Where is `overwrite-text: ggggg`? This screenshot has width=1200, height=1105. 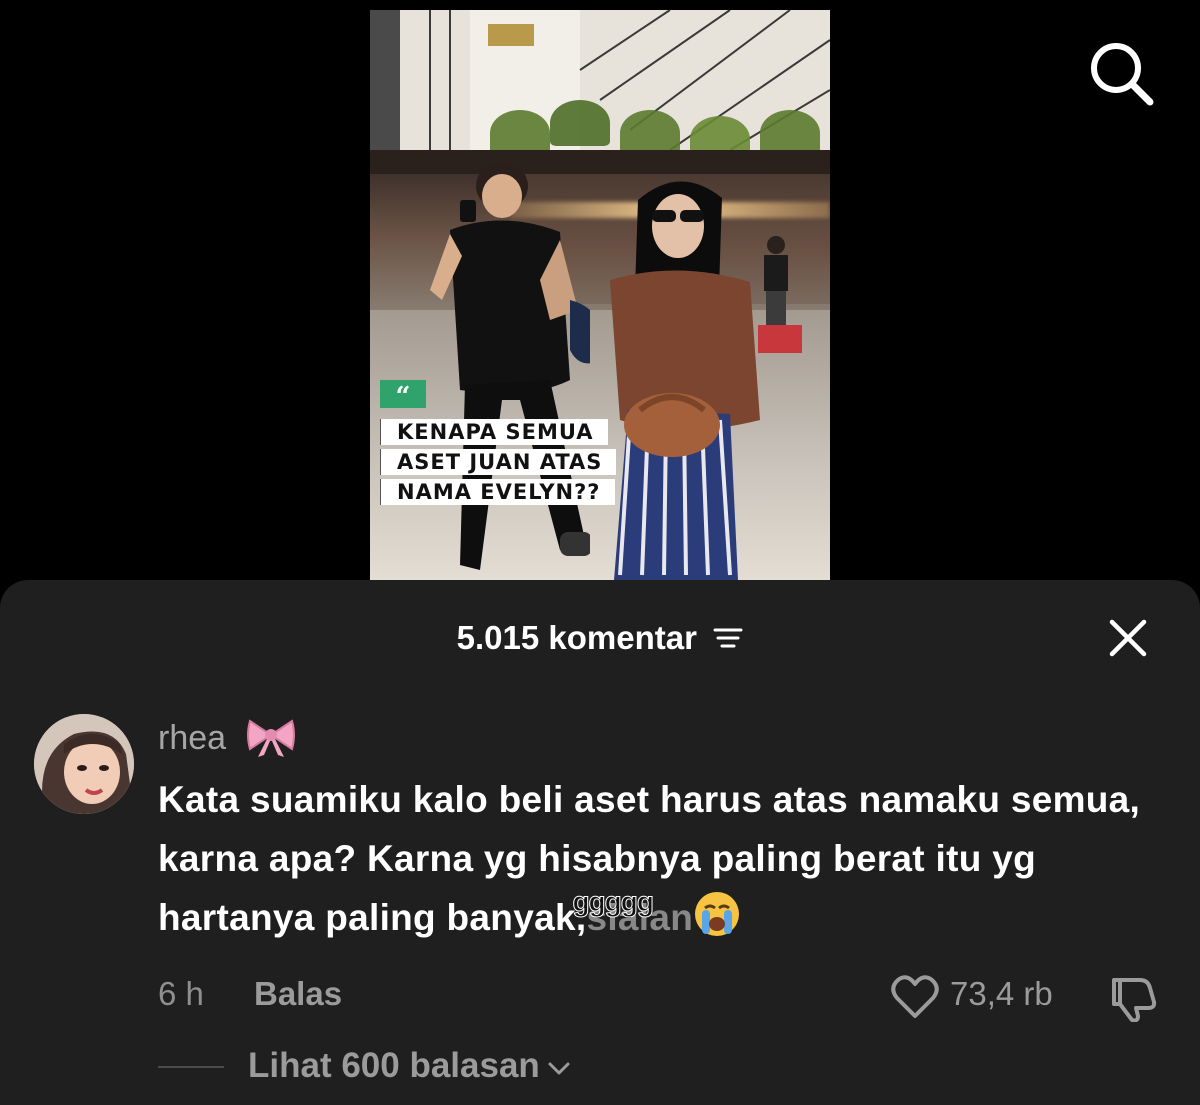
overwrite-text: ggggg is located at coordinates (613, 902).